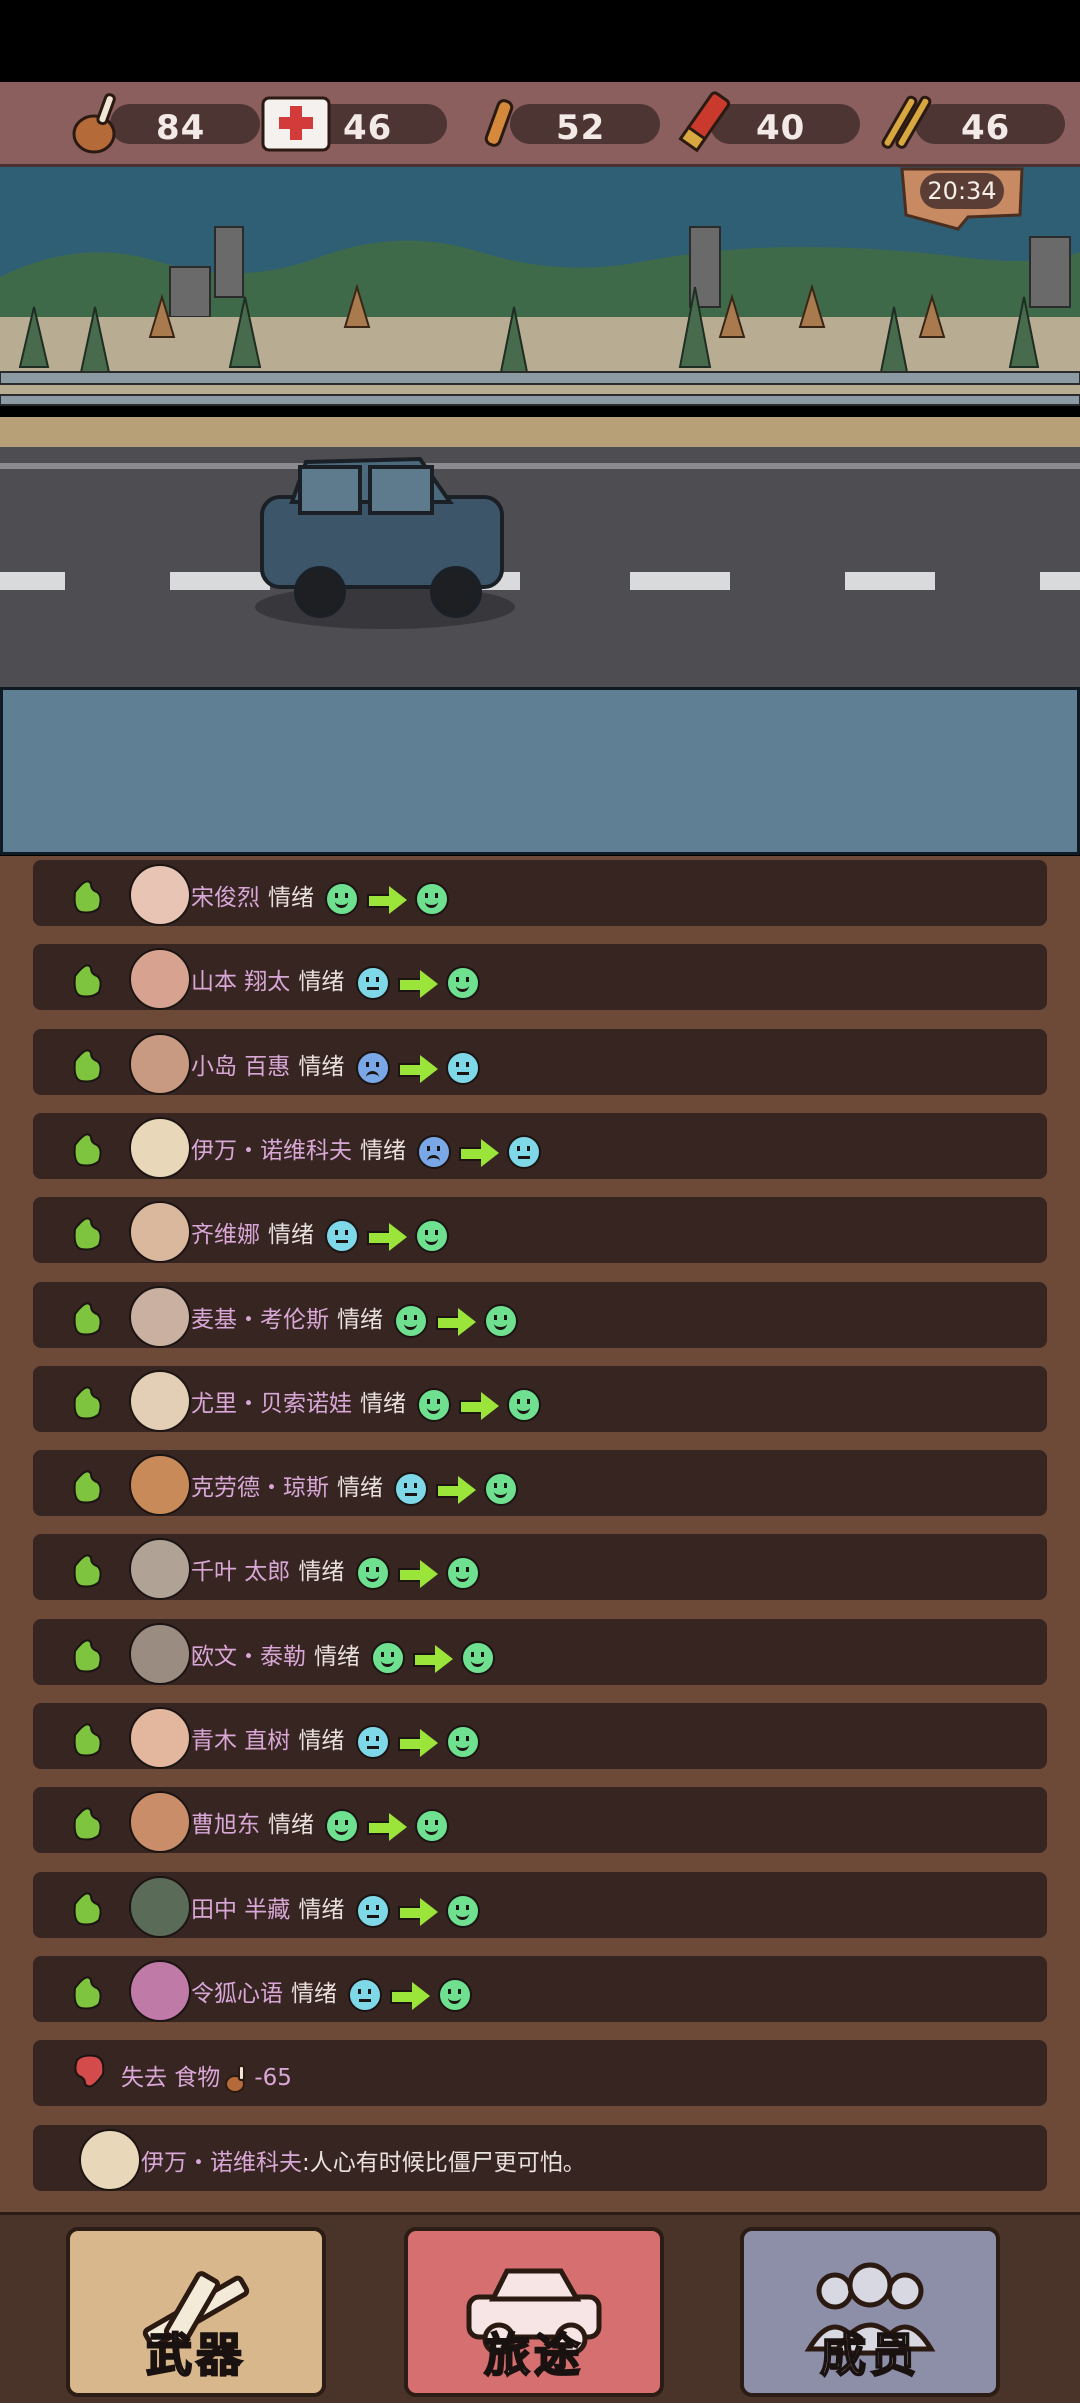 This screenshot has height=2403, width=1080. Describe the element at coordinates (581, 128) in the screenshot. I see `pistol-ammo-value: 52` at that location.